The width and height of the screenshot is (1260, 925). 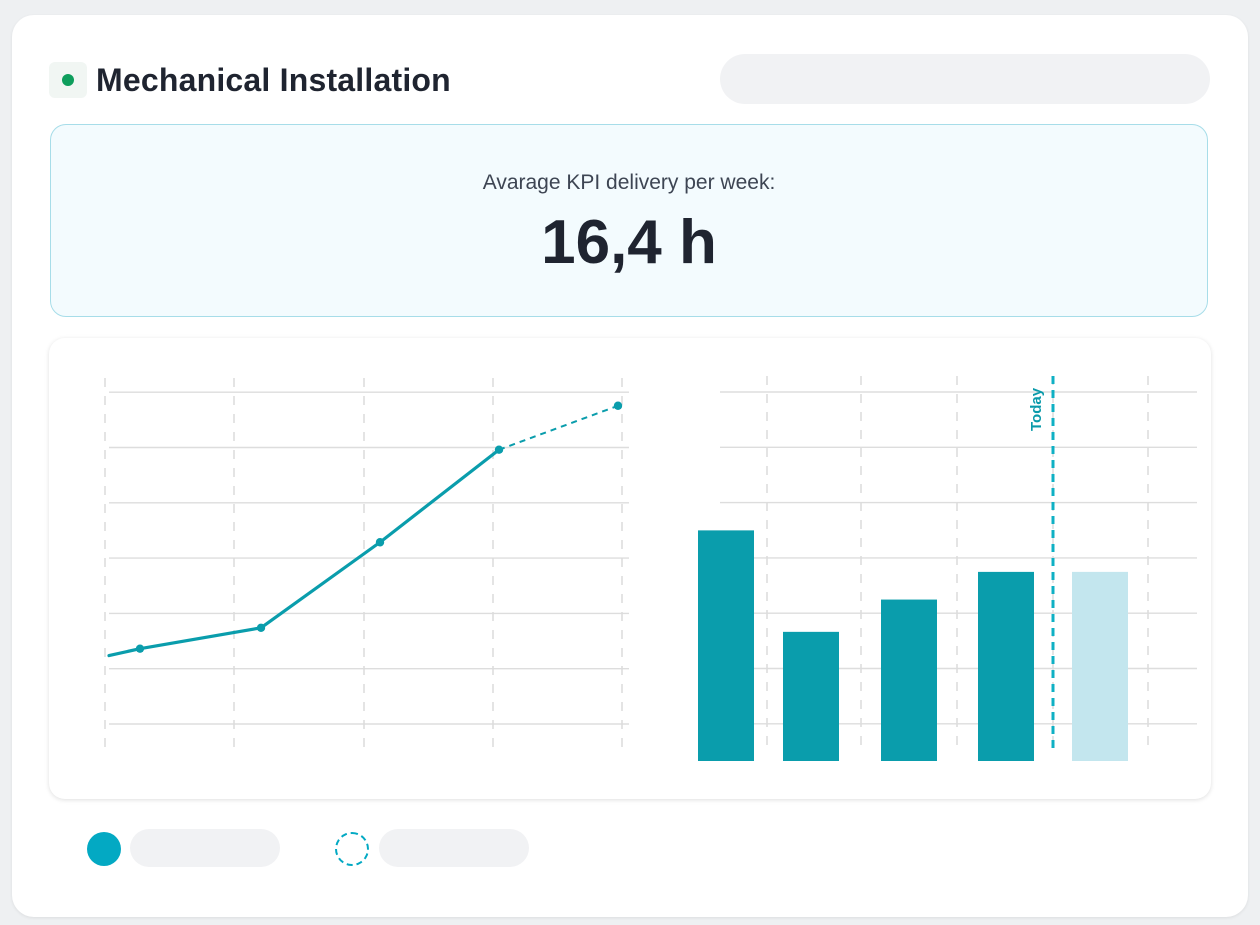 I want to click on search-placeholder, so click(x=965, y=79).